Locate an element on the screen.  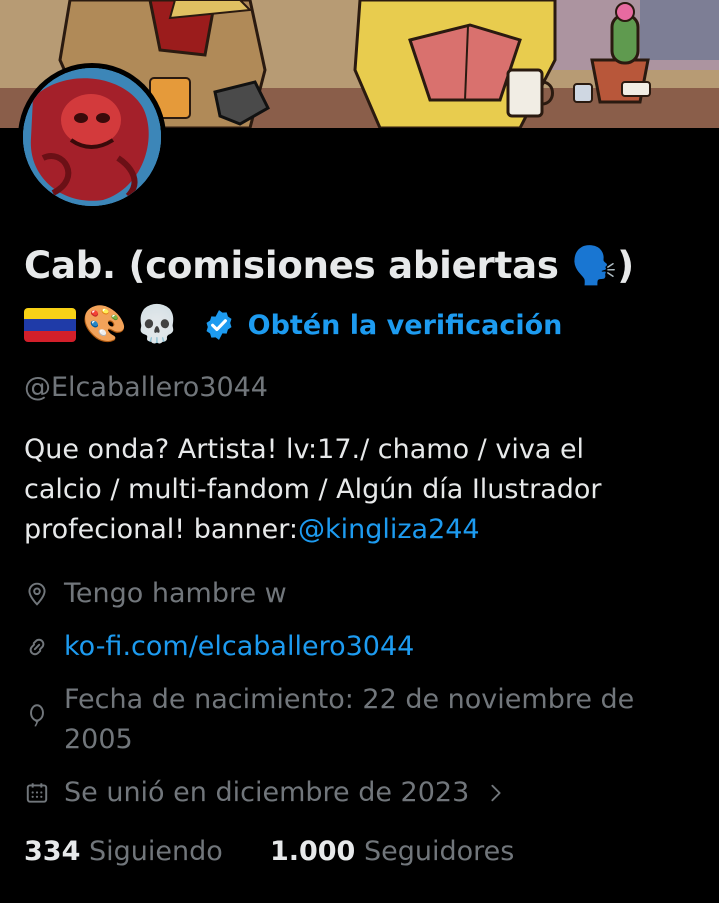
chevron-right-icon is located at coordinates (496, 793).